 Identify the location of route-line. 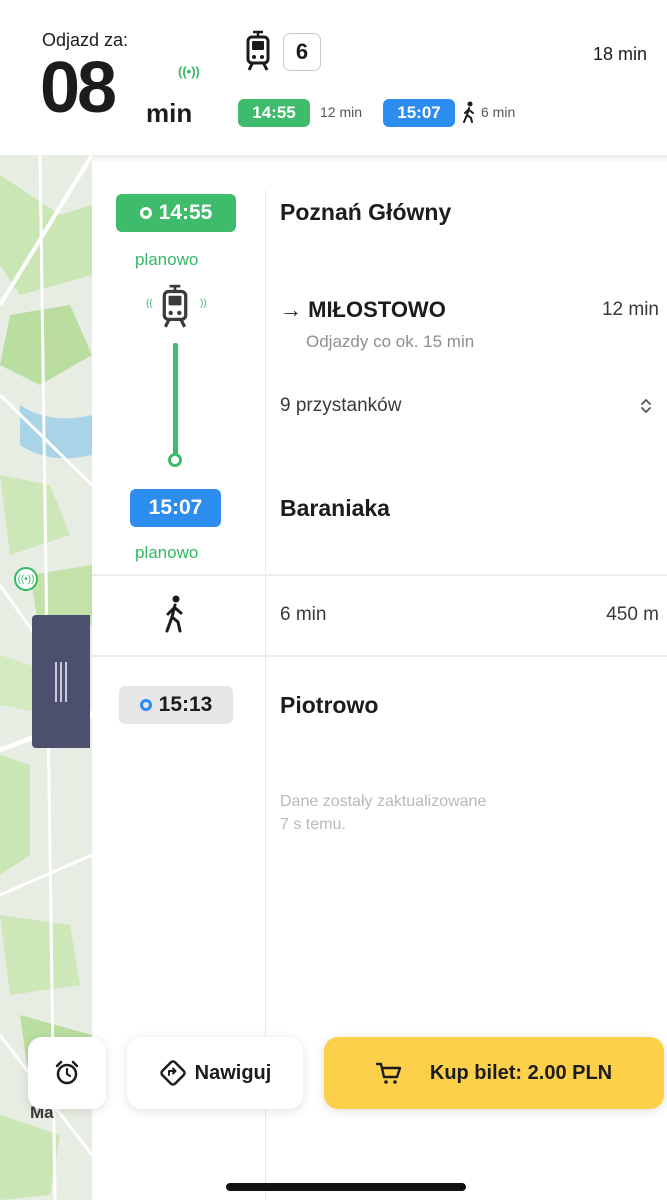
(175, 399).